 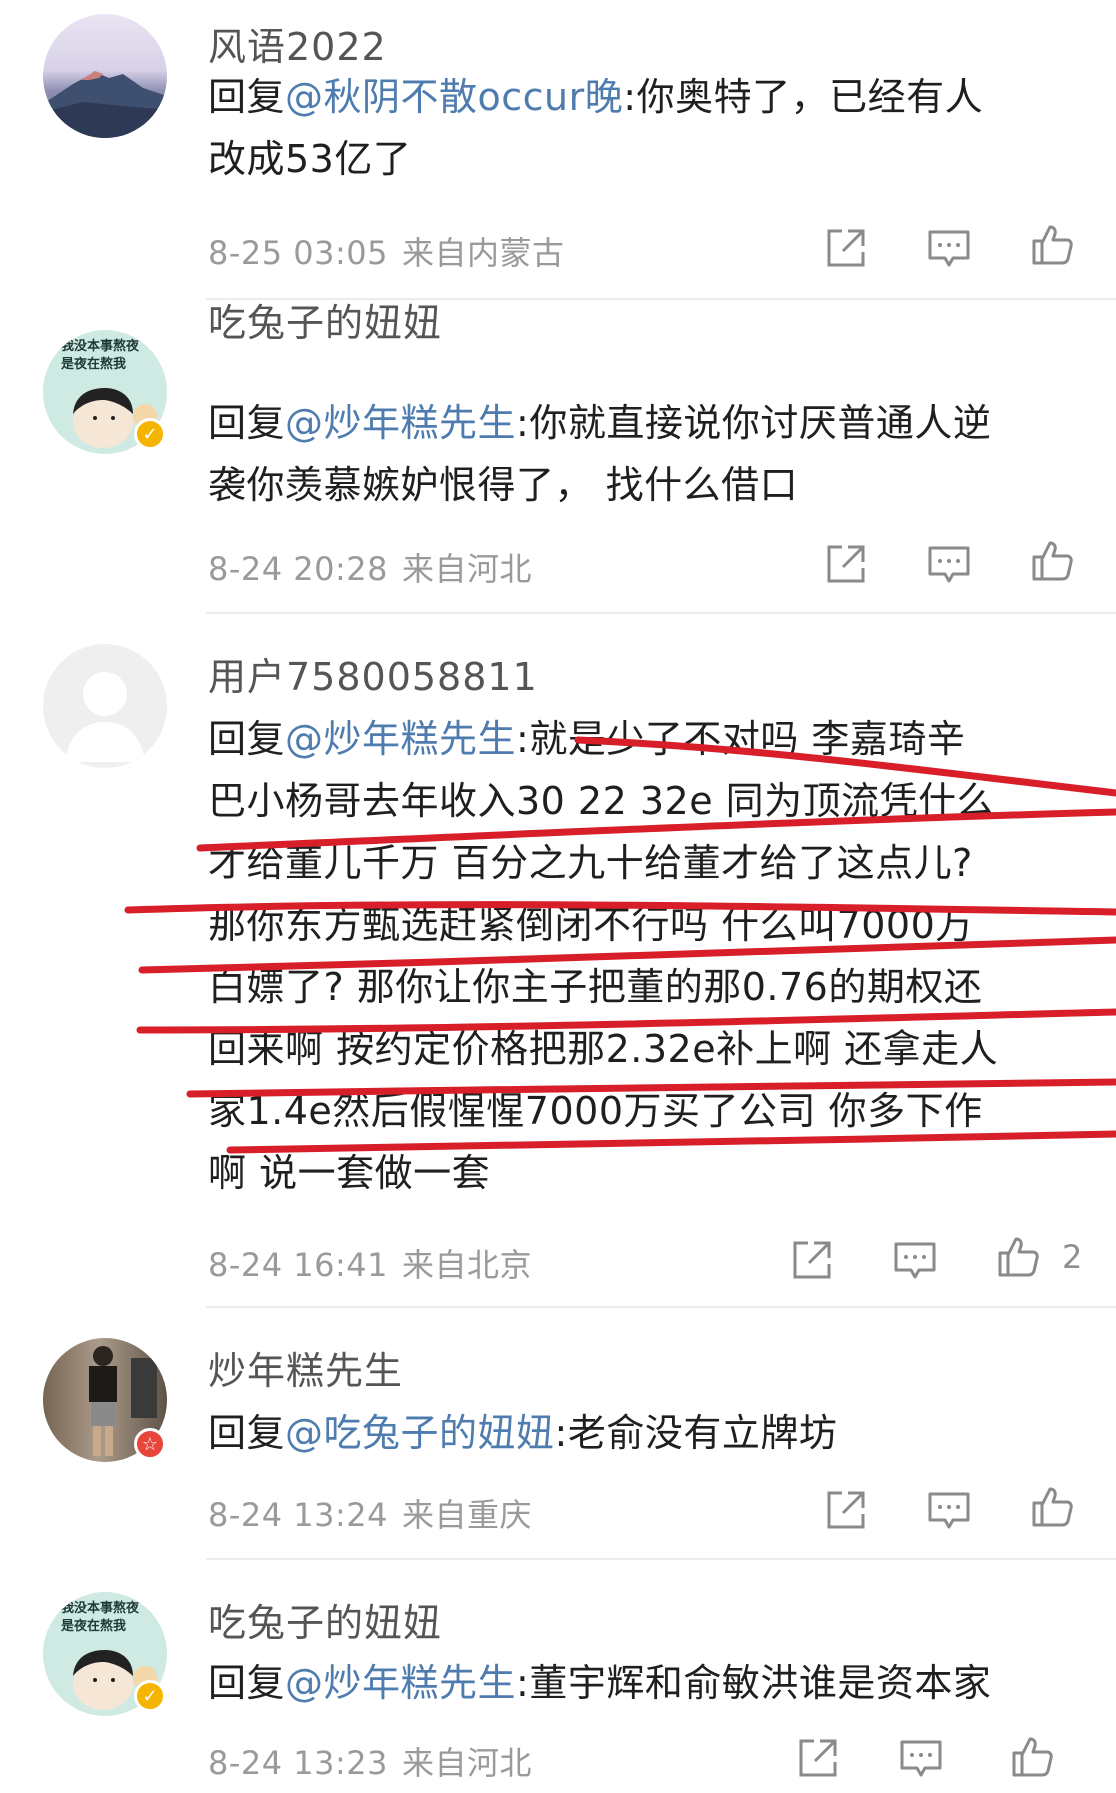 I want to click on username: 炒年糕先生, so click(x=305, y=1367).